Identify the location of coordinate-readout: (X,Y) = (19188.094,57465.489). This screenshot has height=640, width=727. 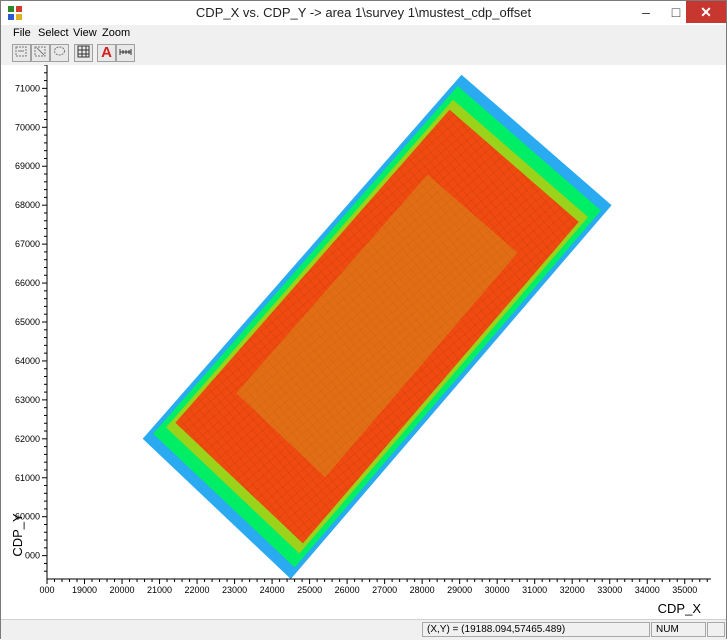
(536, 629).